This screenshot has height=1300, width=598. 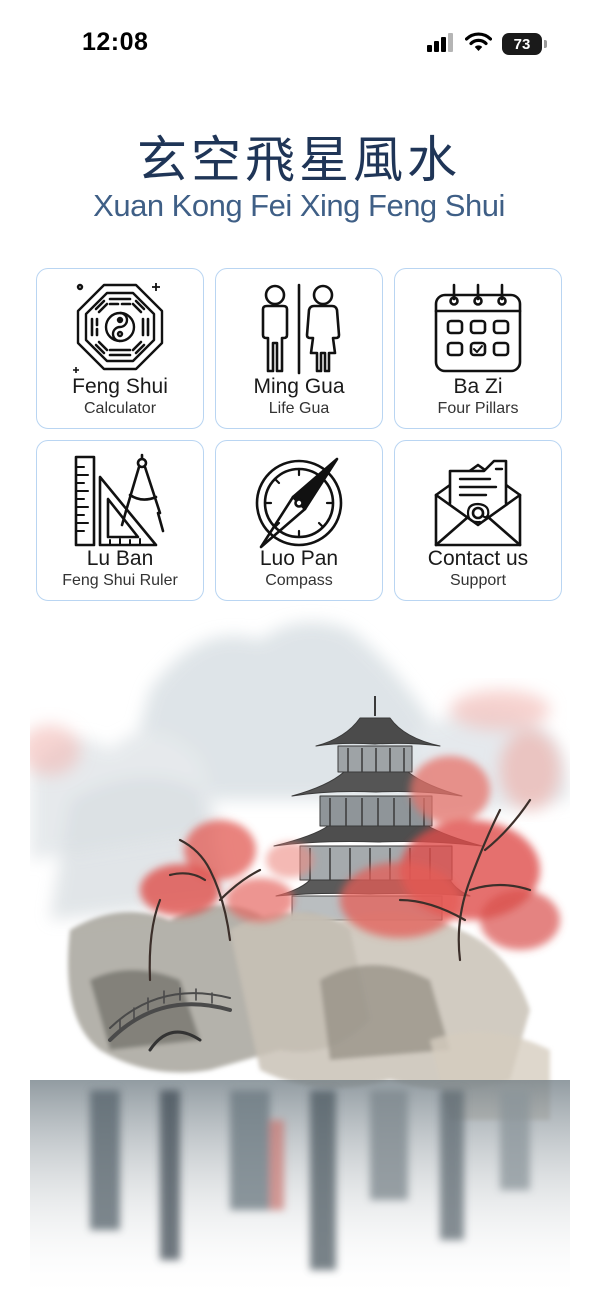 What do you see at coordinates (478, 329) in the screenshot?
I see `calendar-icon` at bounding box center [478, 329].